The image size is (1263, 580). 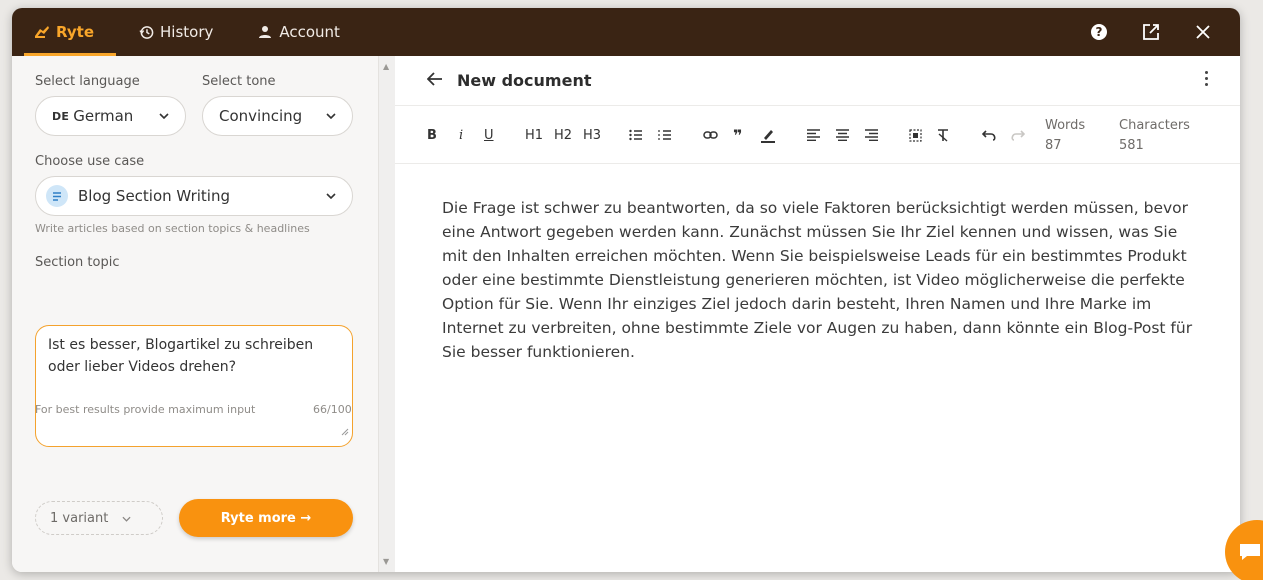 What do you see at coordinates (563, 135) in the screenshot?
I see `heading2-button: H2` at bounding box center [563, 135].